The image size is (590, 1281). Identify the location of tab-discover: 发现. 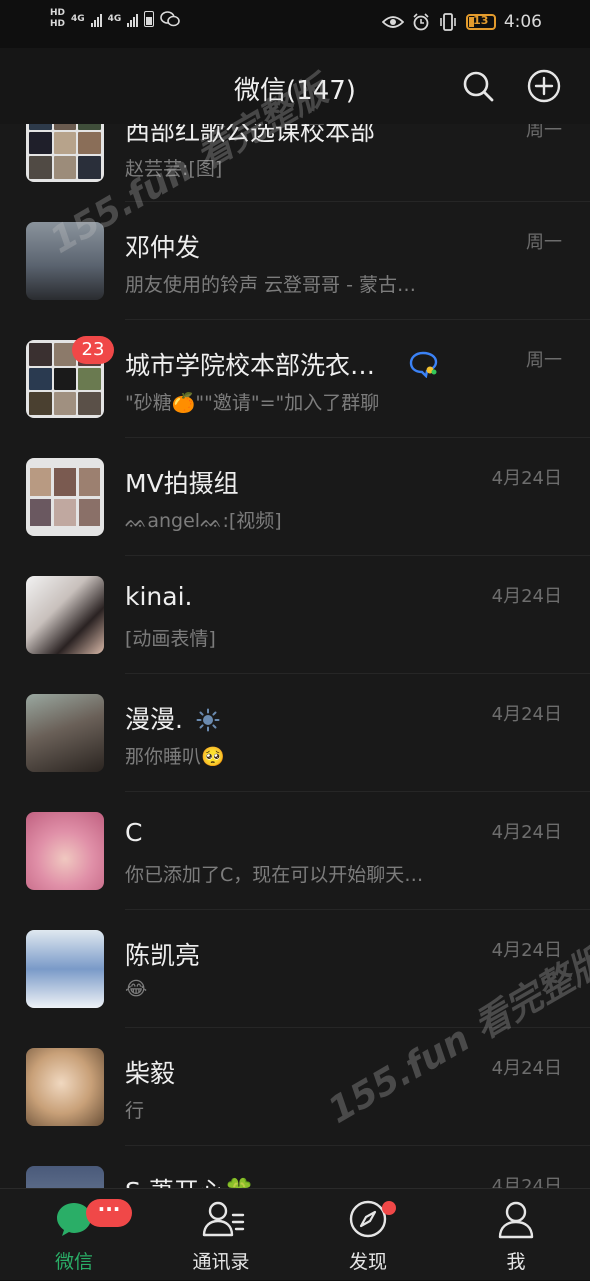
(368, 1235).